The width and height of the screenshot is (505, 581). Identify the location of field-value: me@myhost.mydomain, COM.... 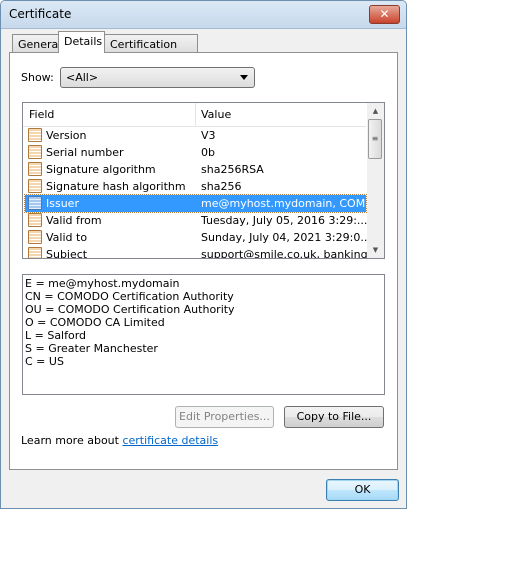
(288, 203).